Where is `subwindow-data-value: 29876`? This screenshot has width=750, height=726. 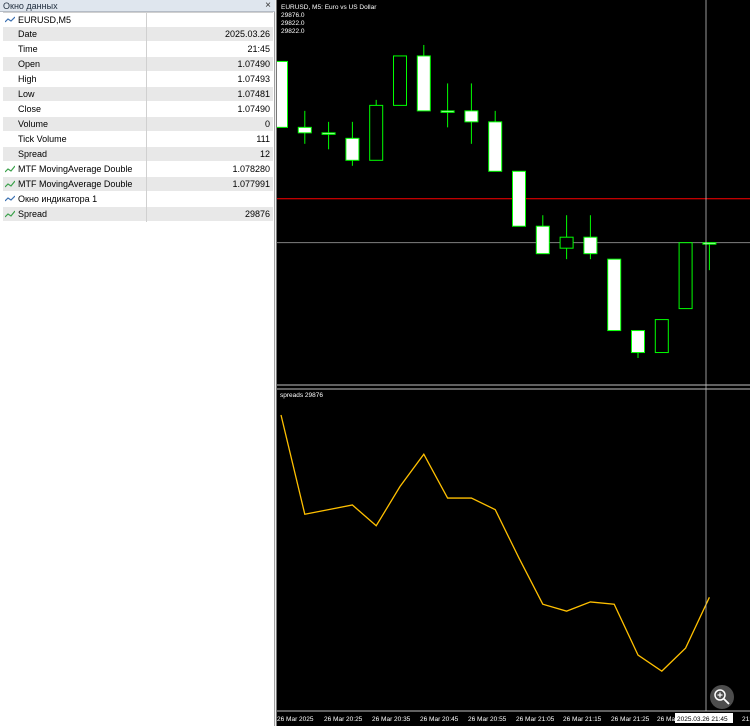 subwindow-data-value: 29876 is located at coordinates (257, 214).